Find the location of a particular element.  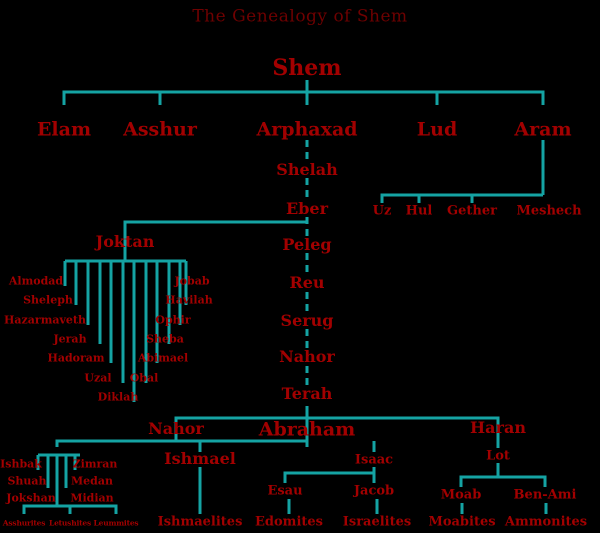

node-uzal: Uzal is located at coordinates (98, 378).